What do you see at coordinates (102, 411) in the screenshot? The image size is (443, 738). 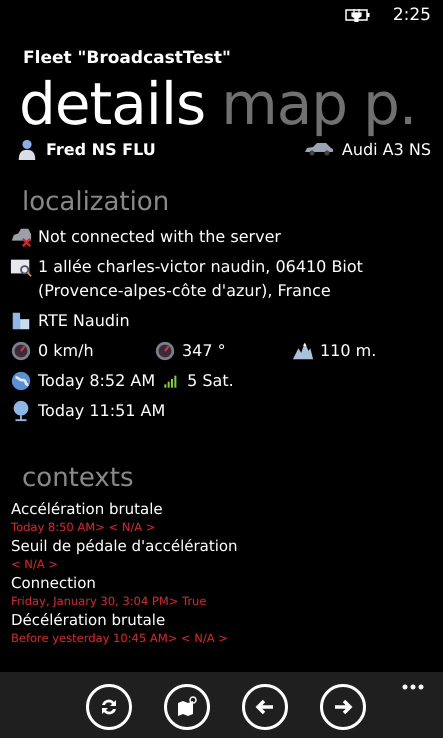 I see `location-text: Today 11:51 AM` at bounding box center [102, 411].